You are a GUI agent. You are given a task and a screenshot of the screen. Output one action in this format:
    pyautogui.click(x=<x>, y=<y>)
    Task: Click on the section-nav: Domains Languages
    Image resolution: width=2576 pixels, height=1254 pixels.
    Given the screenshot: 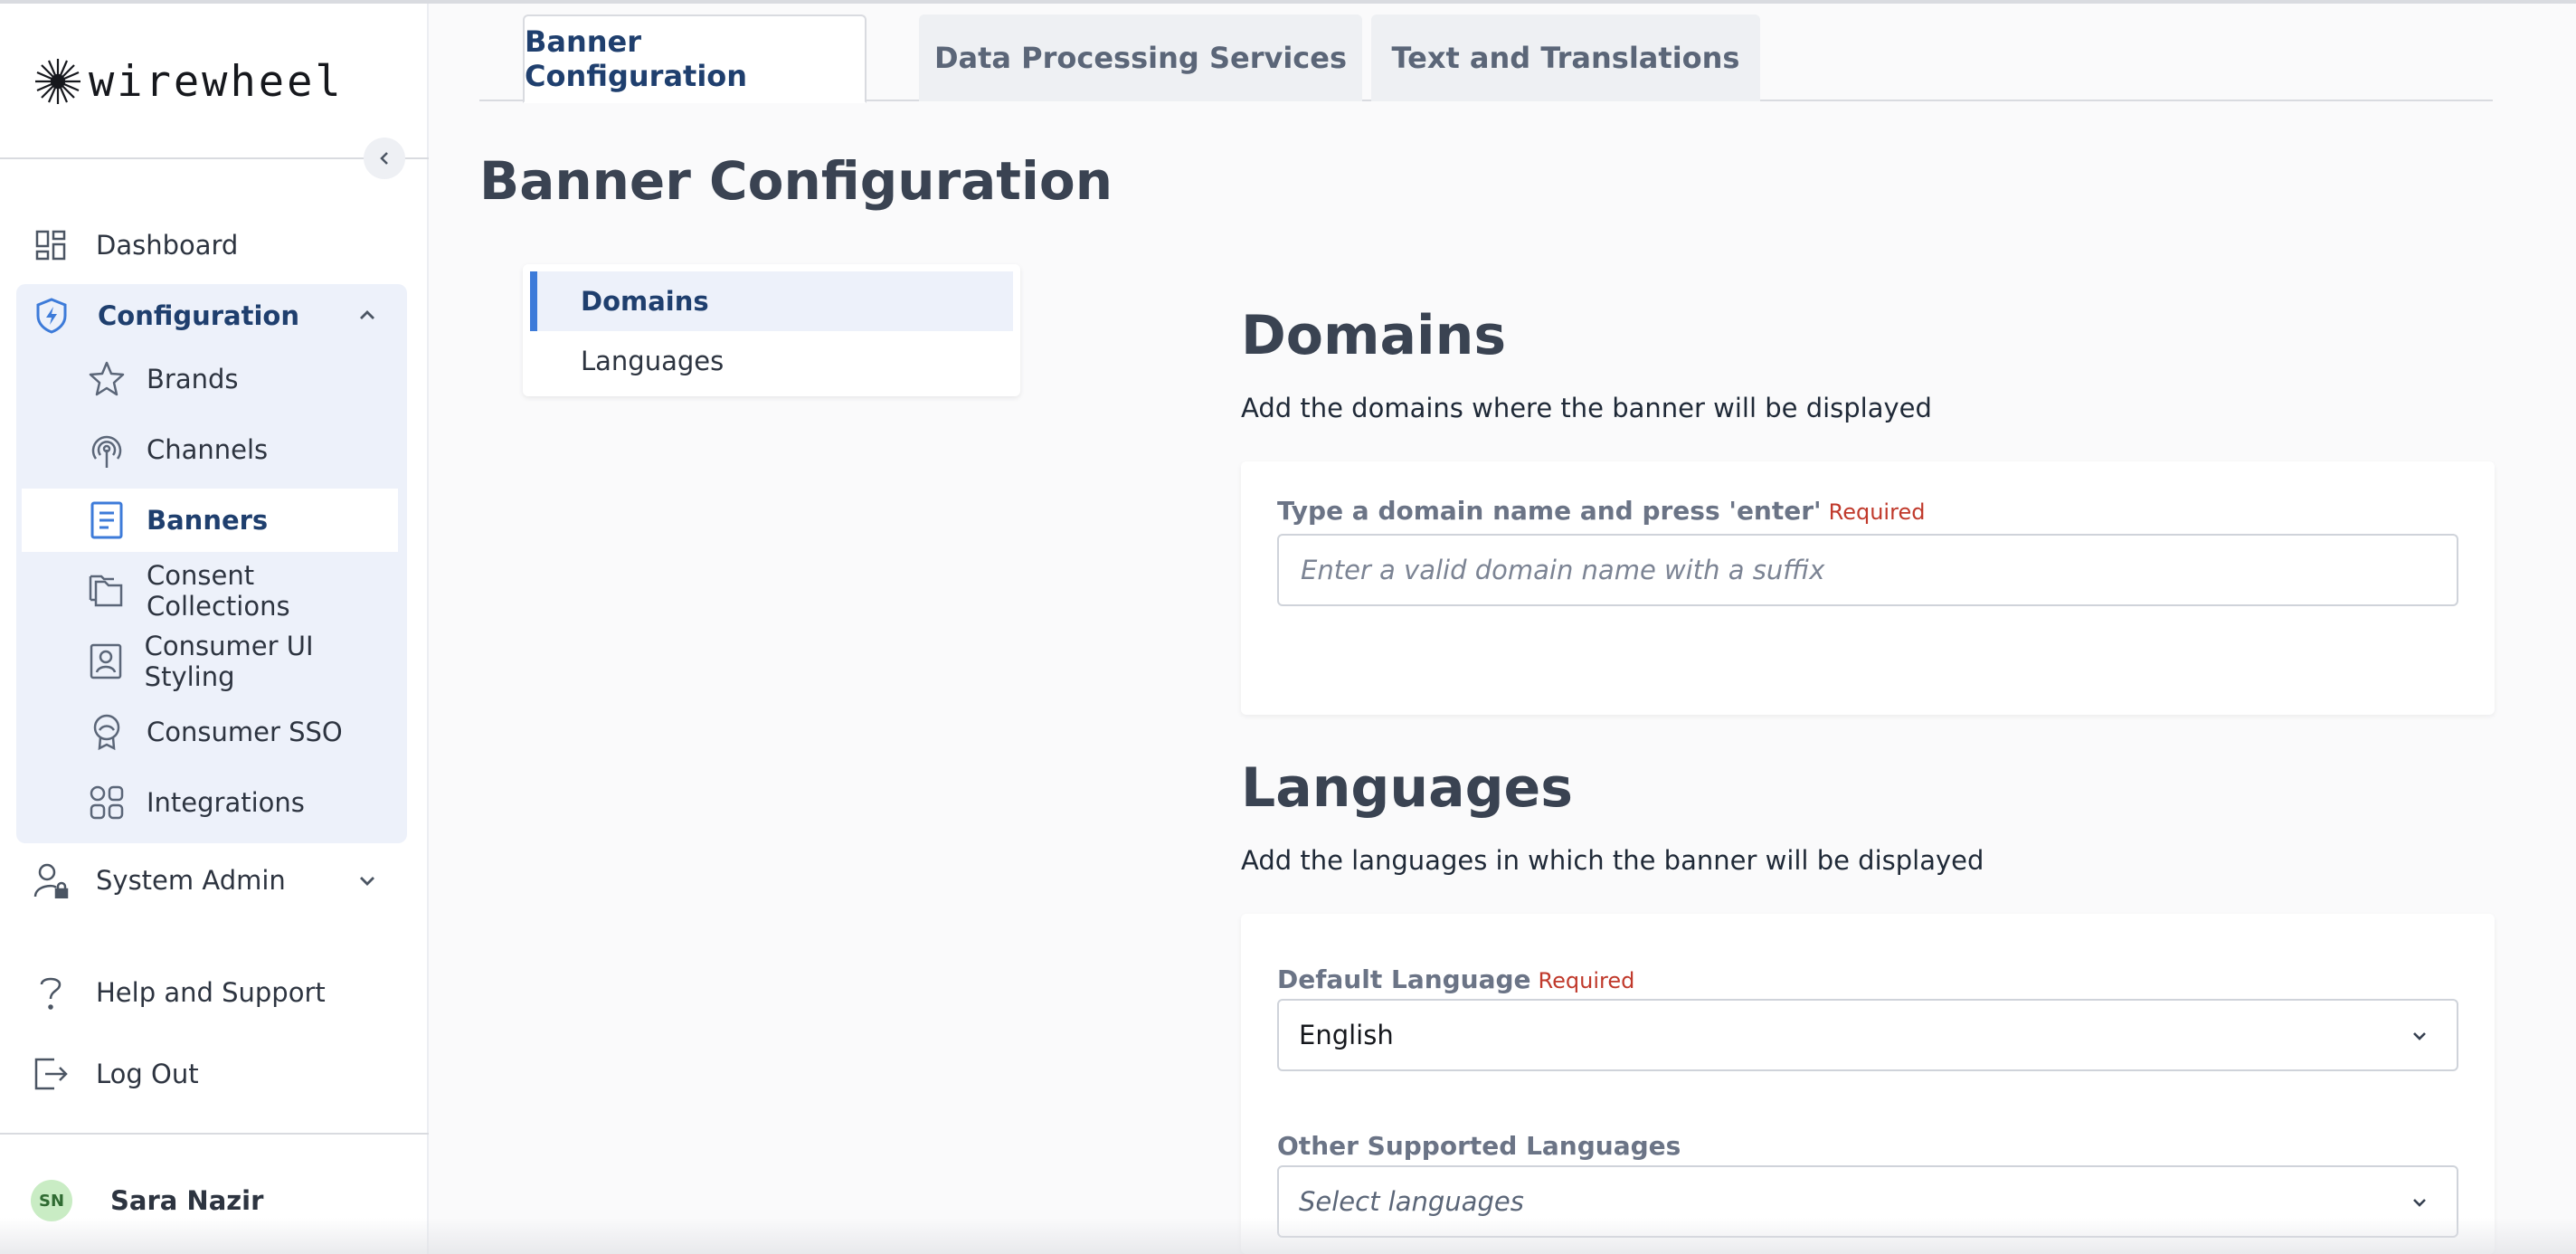 What is the action you would take?
    pyautogui.click(x=771, y=330)
    